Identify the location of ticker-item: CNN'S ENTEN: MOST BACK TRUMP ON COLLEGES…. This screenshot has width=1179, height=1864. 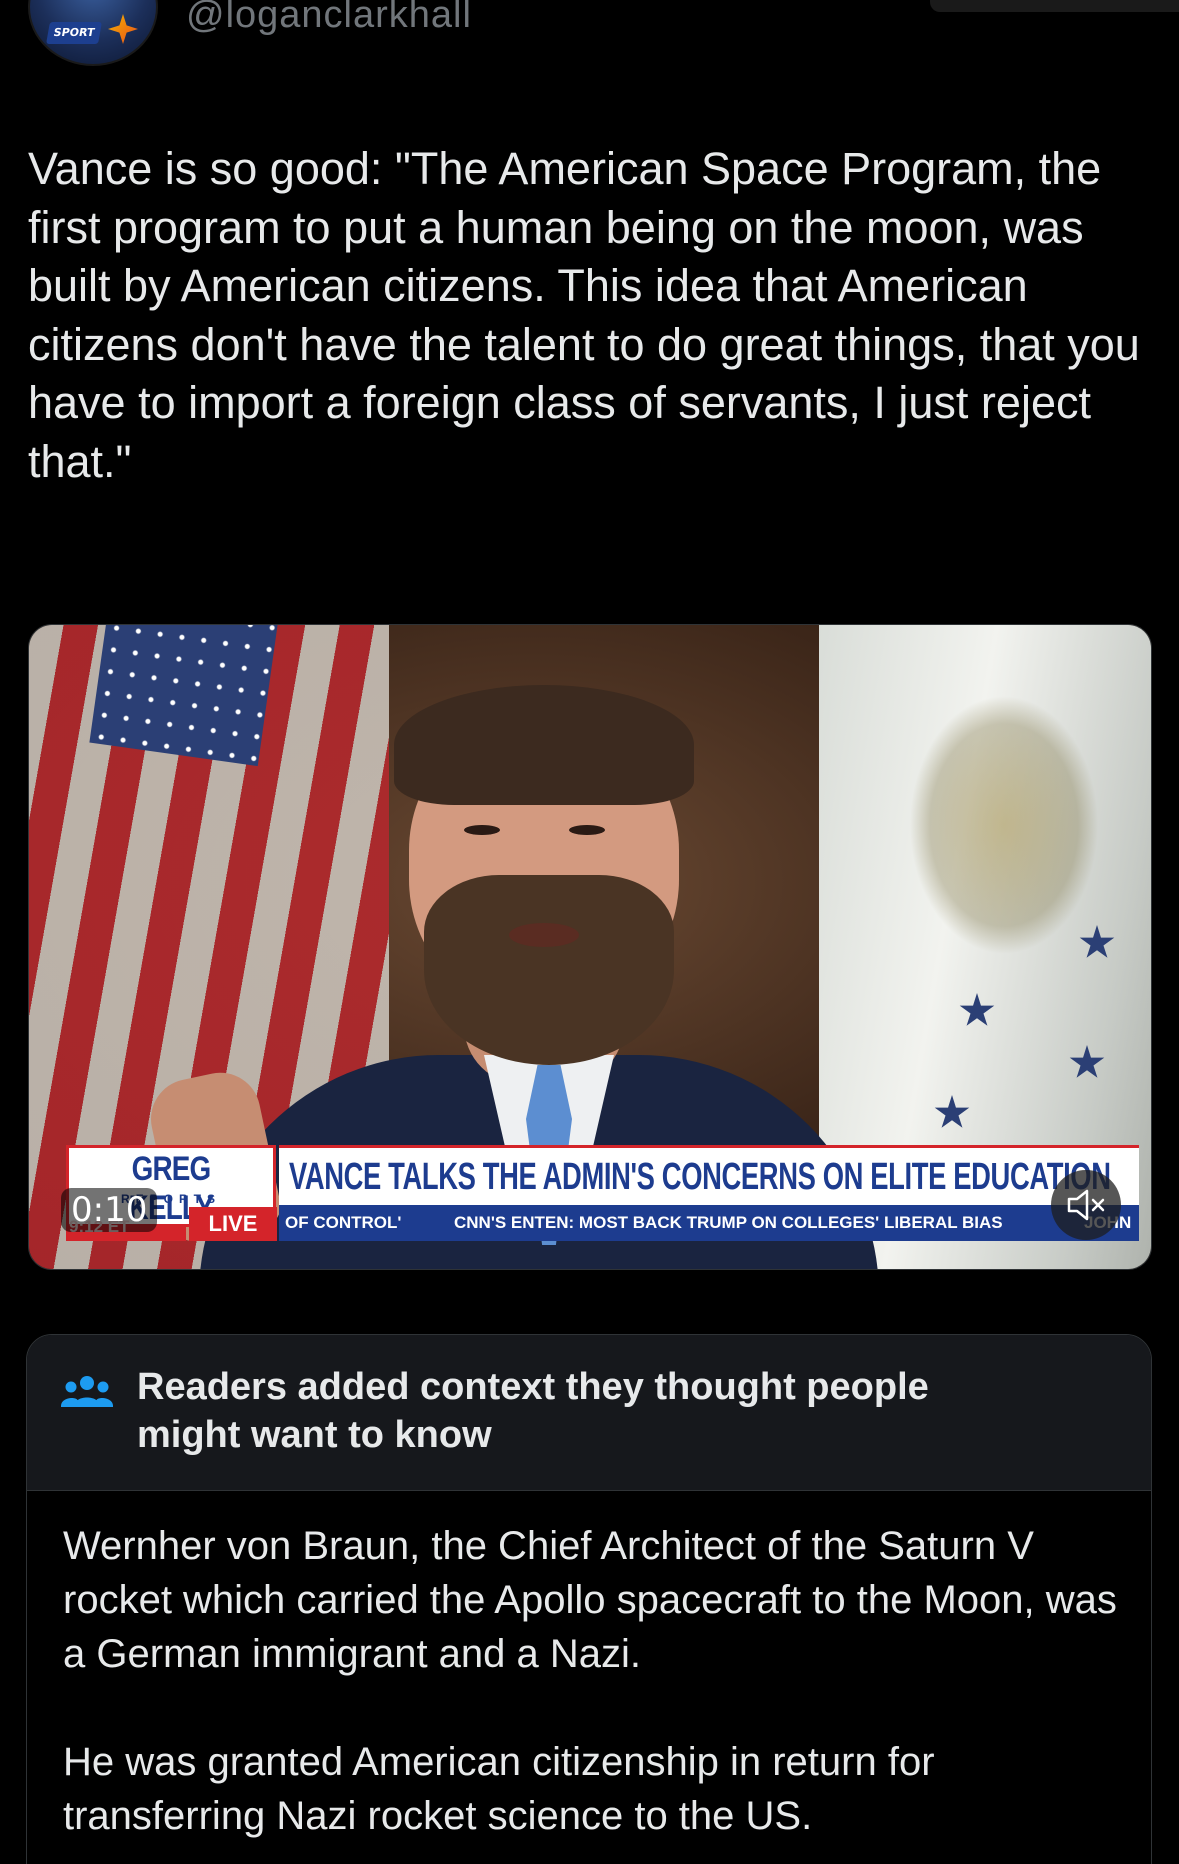
(728, 1222).